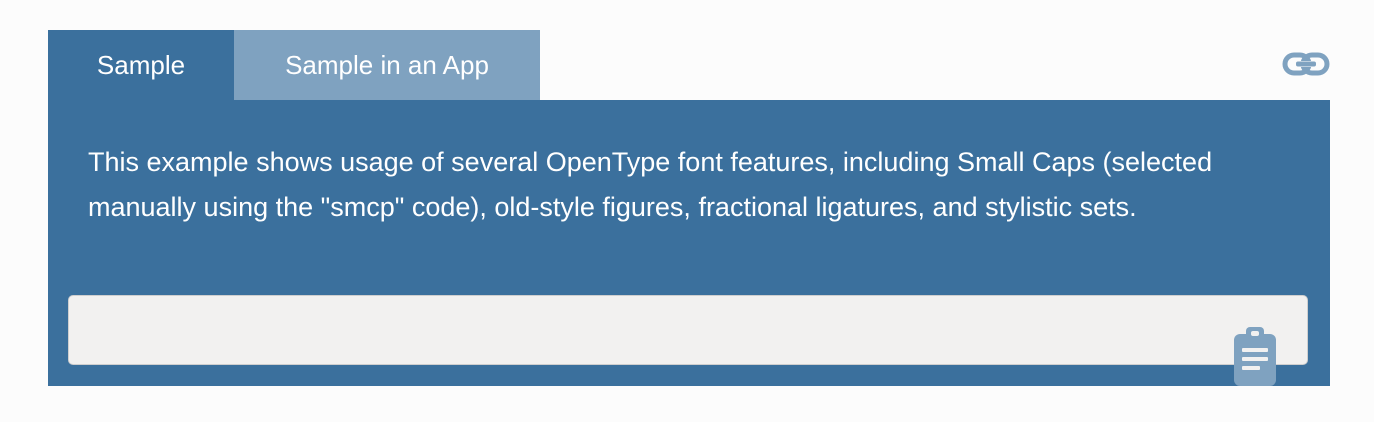 This screenshot has width=1374, height=422. I want to click on tab-sample: Sample, so click(141, 65).